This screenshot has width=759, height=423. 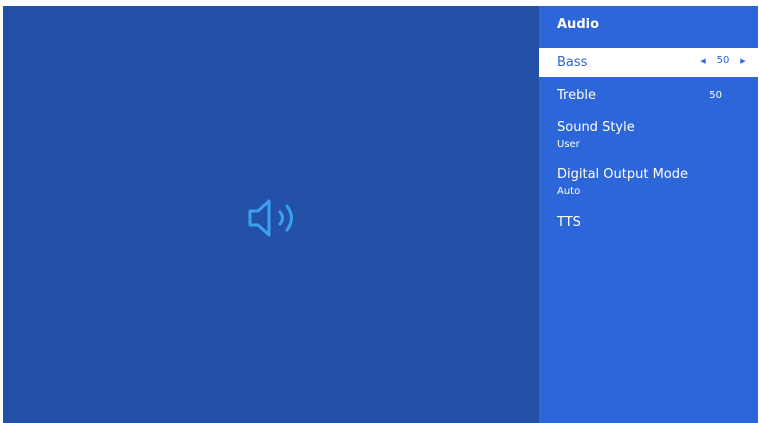 What do you see at coordinates (648, 62) in the screenshot?
I see `menu-item-bass: Bass ◀ 50 ▶` at bounding box center [648, 62].